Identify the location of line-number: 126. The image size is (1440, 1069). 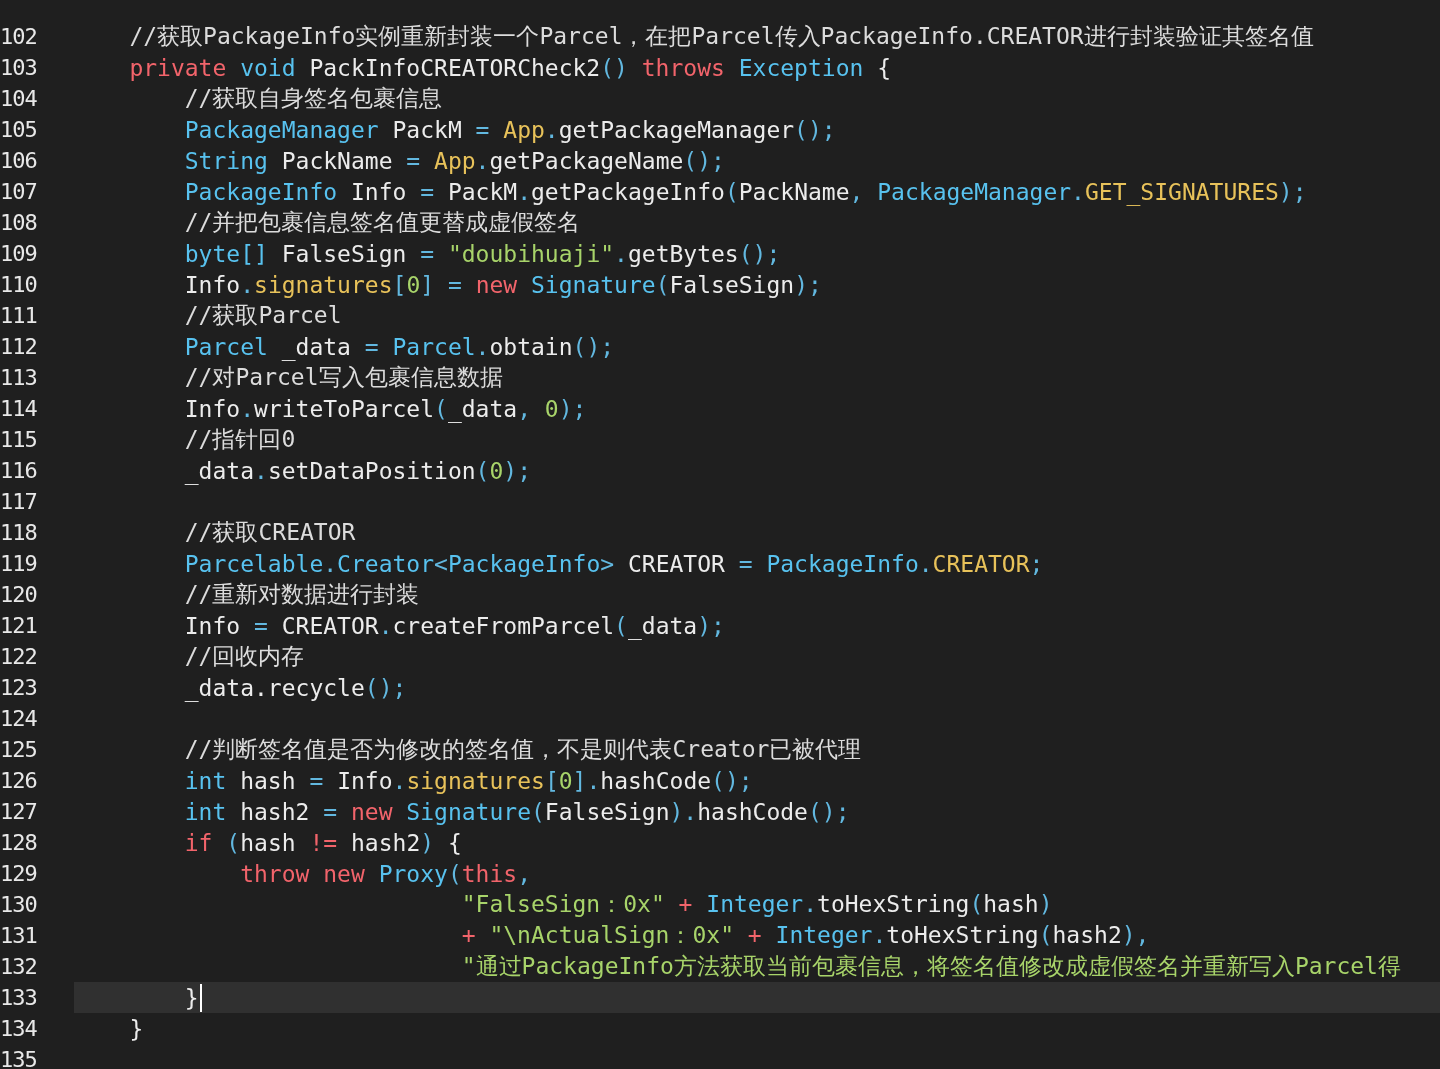
(19, 780).